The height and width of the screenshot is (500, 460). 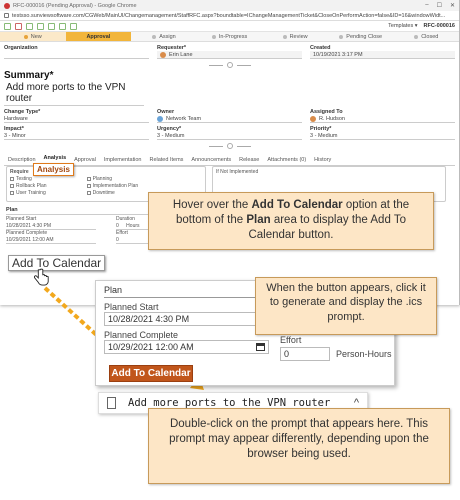 I want to click on tab-description: Description, so click(x=22, y=161).